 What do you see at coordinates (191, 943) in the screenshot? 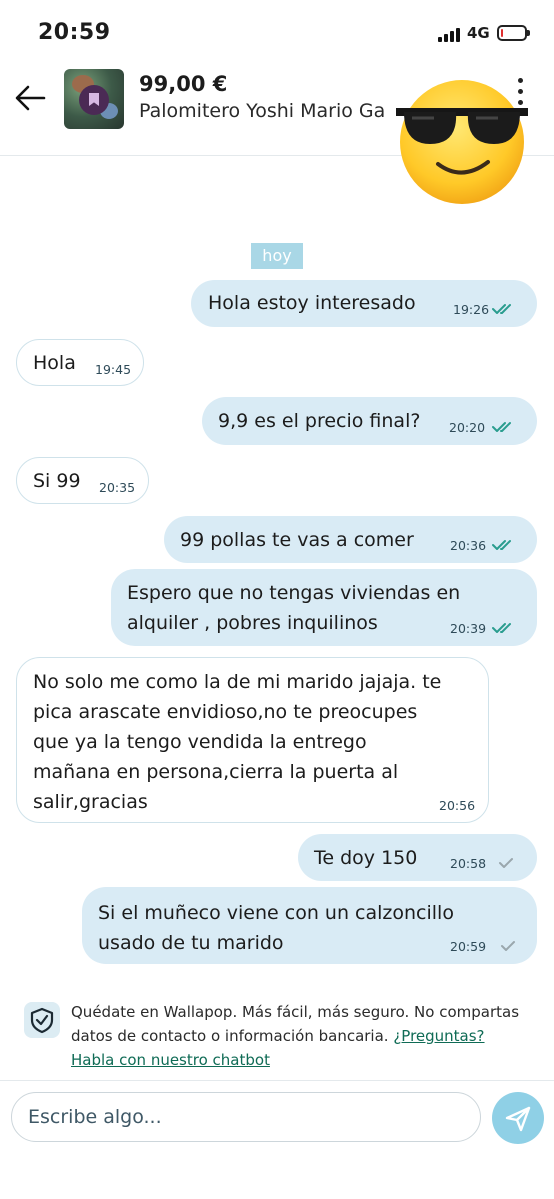
I see `message-line: usado de tu marido` at bounding box center [191, 943].